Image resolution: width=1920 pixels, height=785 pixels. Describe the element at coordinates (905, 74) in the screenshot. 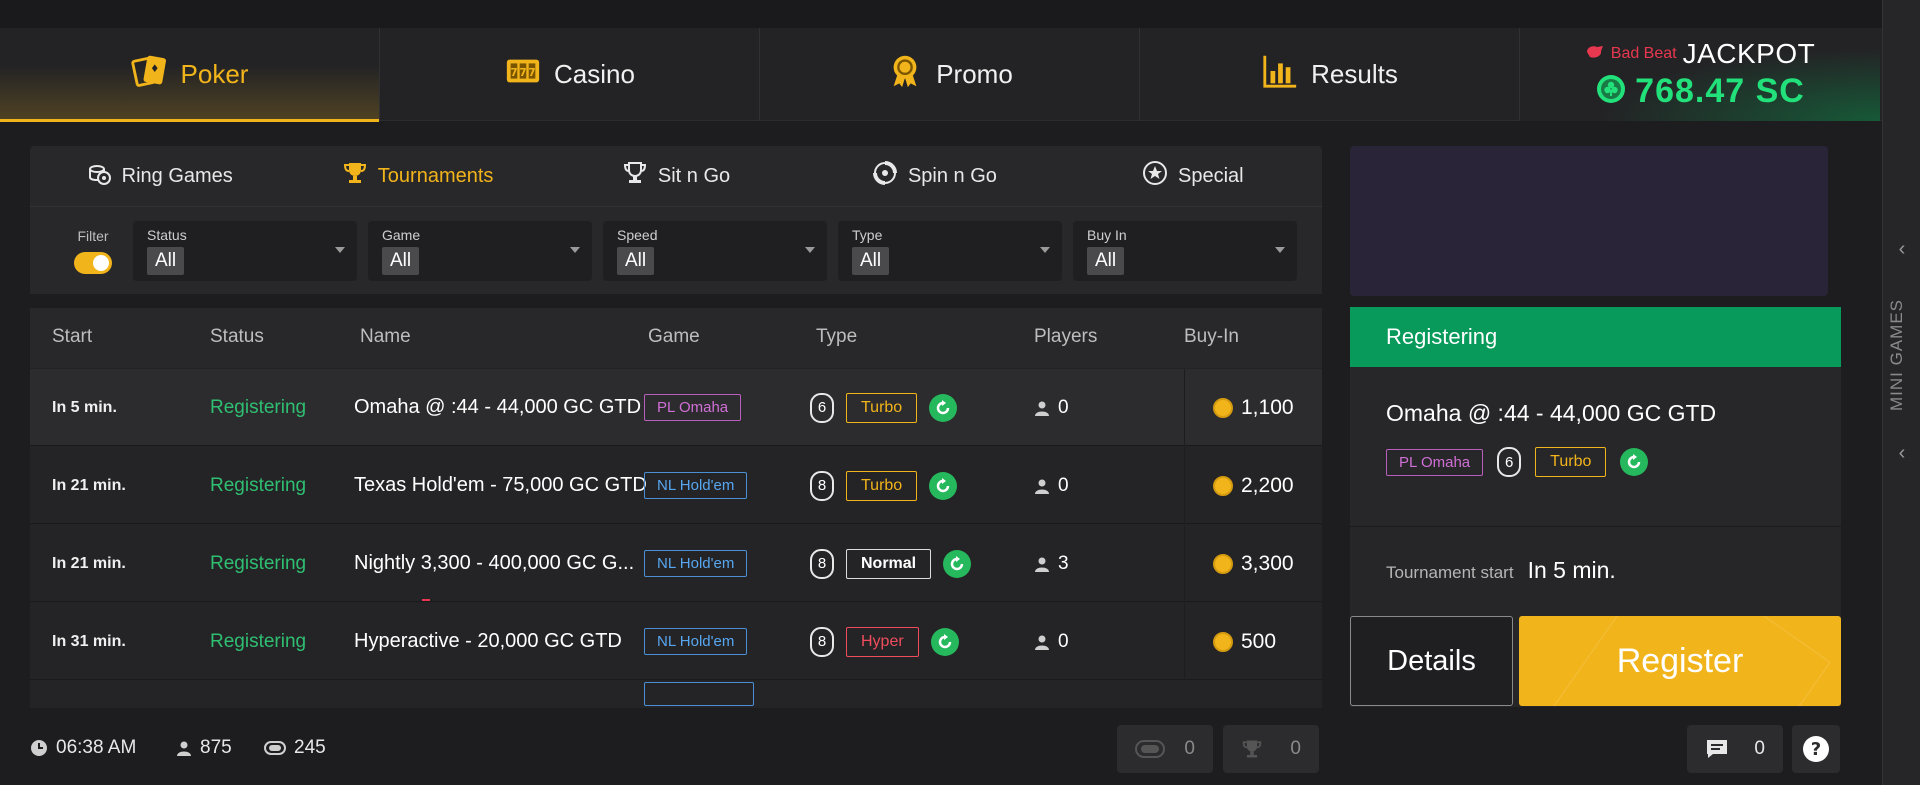

I see `medal-icon` at that location.